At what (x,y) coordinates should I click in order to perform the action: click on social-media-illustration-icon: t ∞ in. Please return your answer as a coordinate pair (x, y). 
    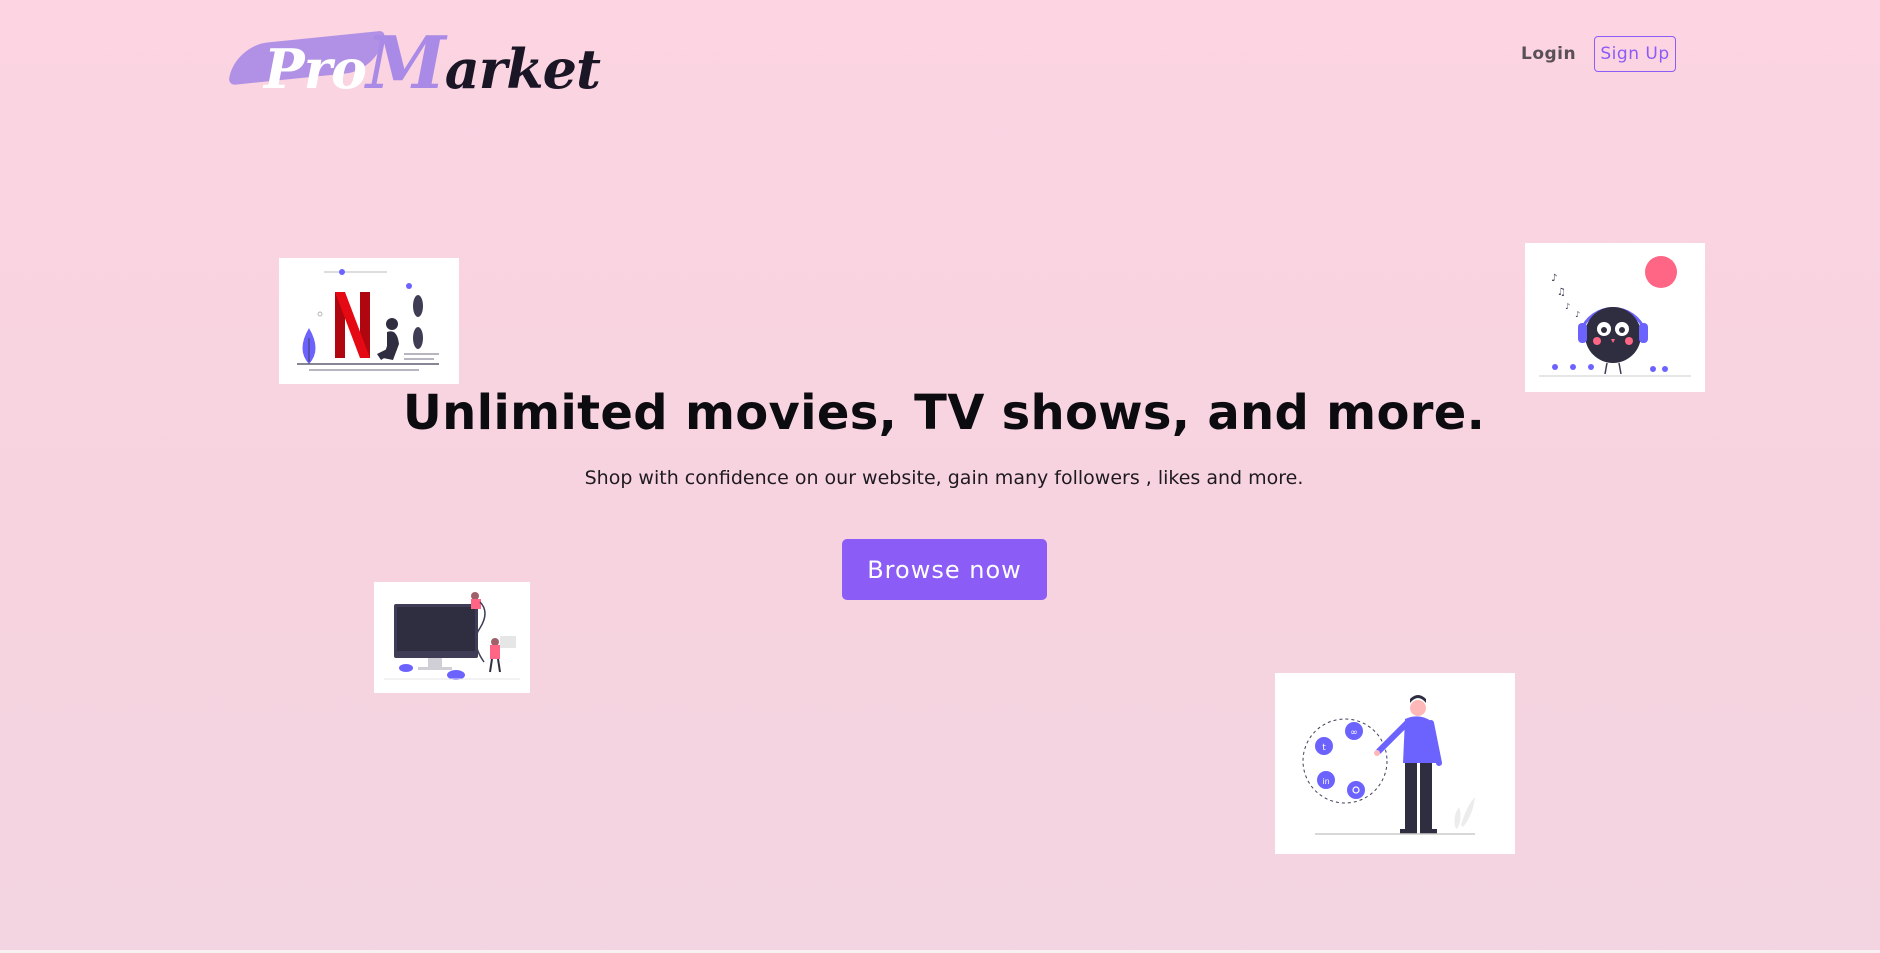
    Looking at the image, I should click on (1388, 765).